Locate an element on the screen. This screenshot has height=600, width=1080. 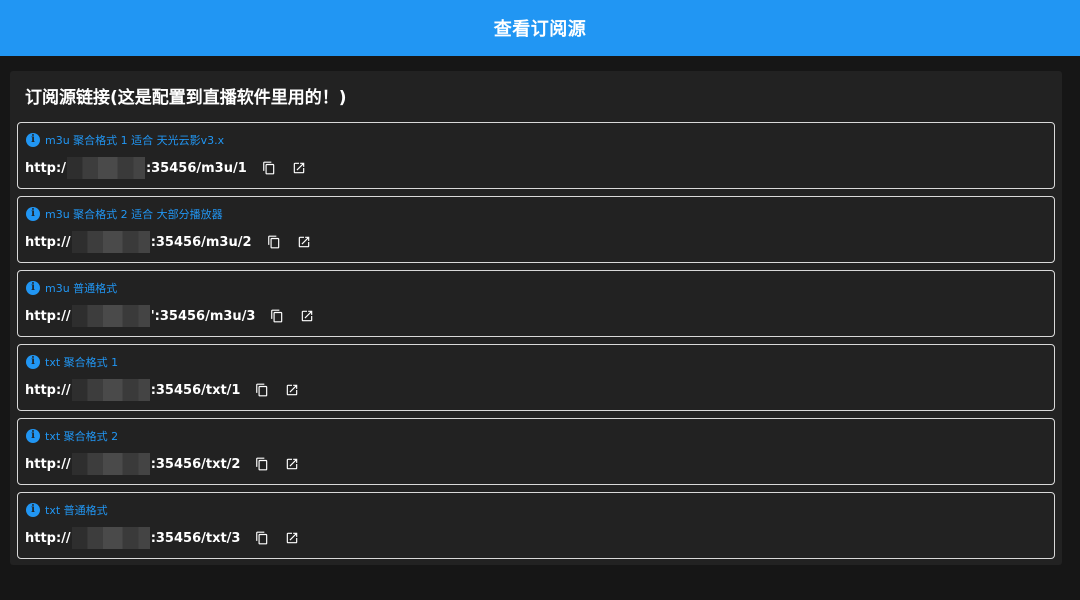
item-description: m3u 聚合格式 1 适合 天光云影v3.x is located at coordinates (135, 140).